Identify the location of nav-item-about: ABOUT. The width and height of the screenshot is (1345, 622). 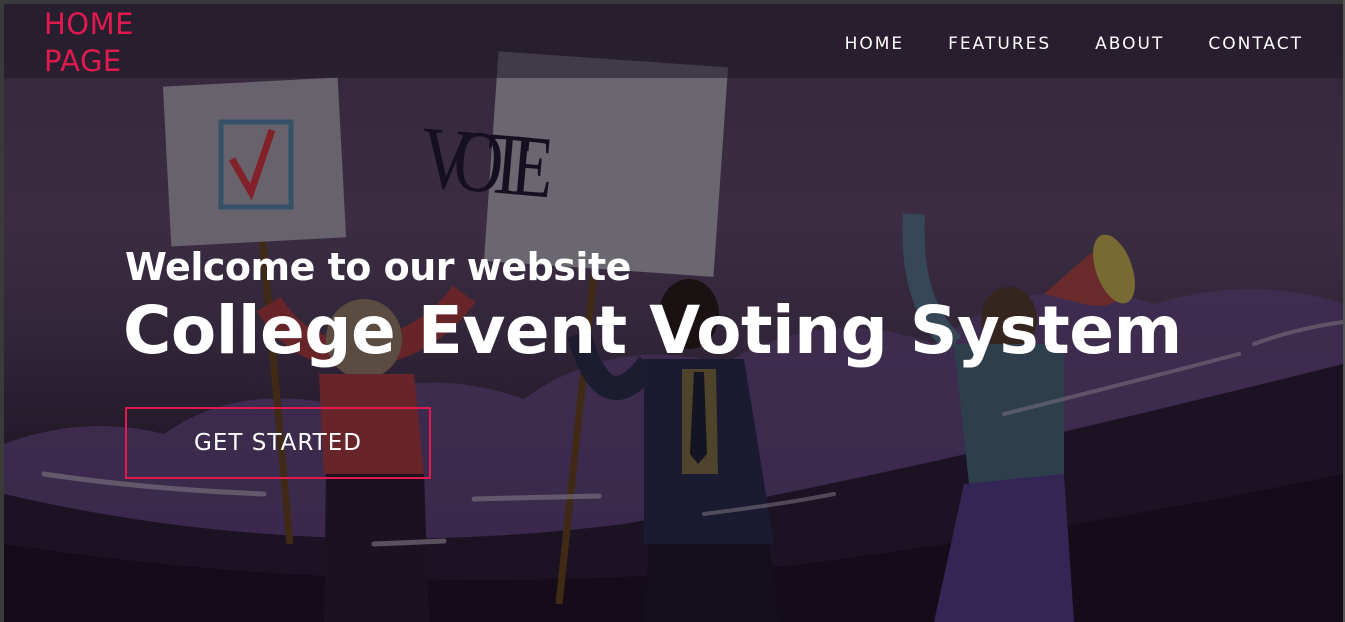
(1129, 44).